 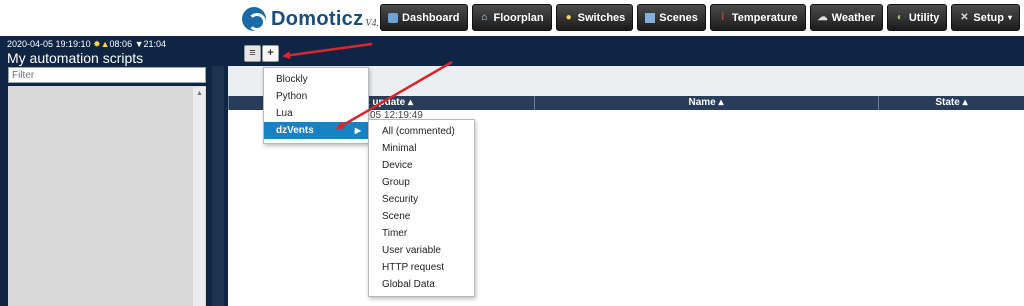 What do you see at coordinates (421, 216) in the screenshot?
I see `menu-item-scene: Scene` at bounding box center [421, 216].